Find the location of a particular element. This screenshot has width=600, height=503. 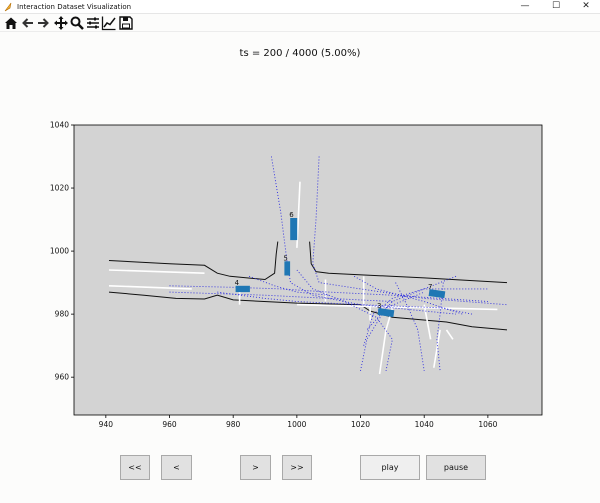

first-frame-button: << is located at coordinates (135, 467).